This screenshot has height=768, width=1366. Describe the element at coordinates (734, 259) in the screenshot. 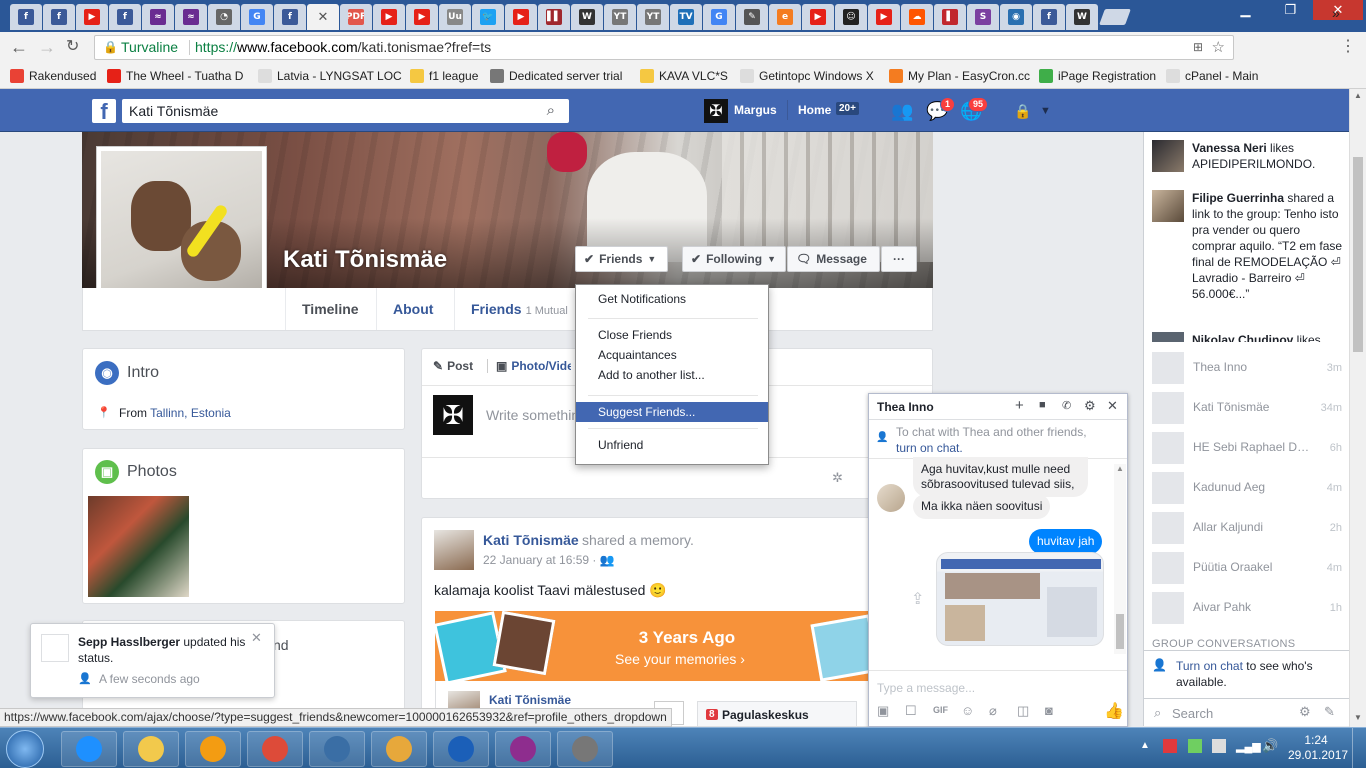

I see `following-button: ✔ Following ▼` at that location.